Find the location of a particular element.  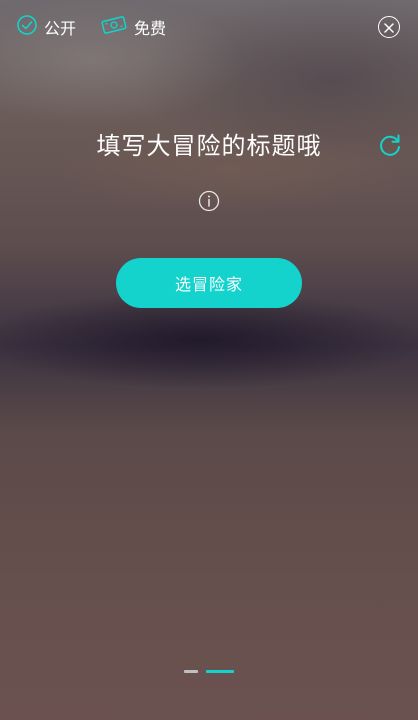

adventure-title: 填写大冒险的标题哦 is located at coordinates (209, 146).